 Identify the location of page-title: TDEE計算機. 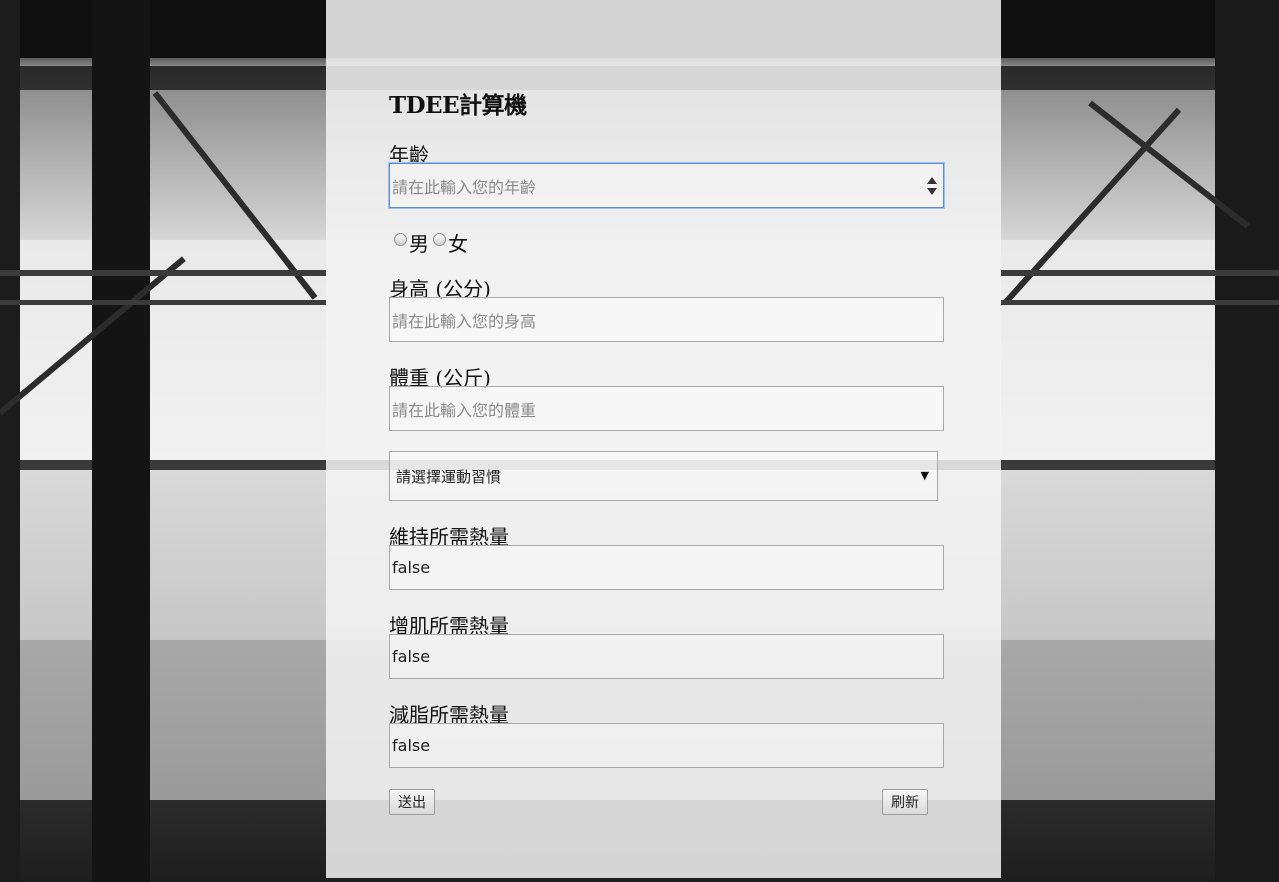
(458, 105).